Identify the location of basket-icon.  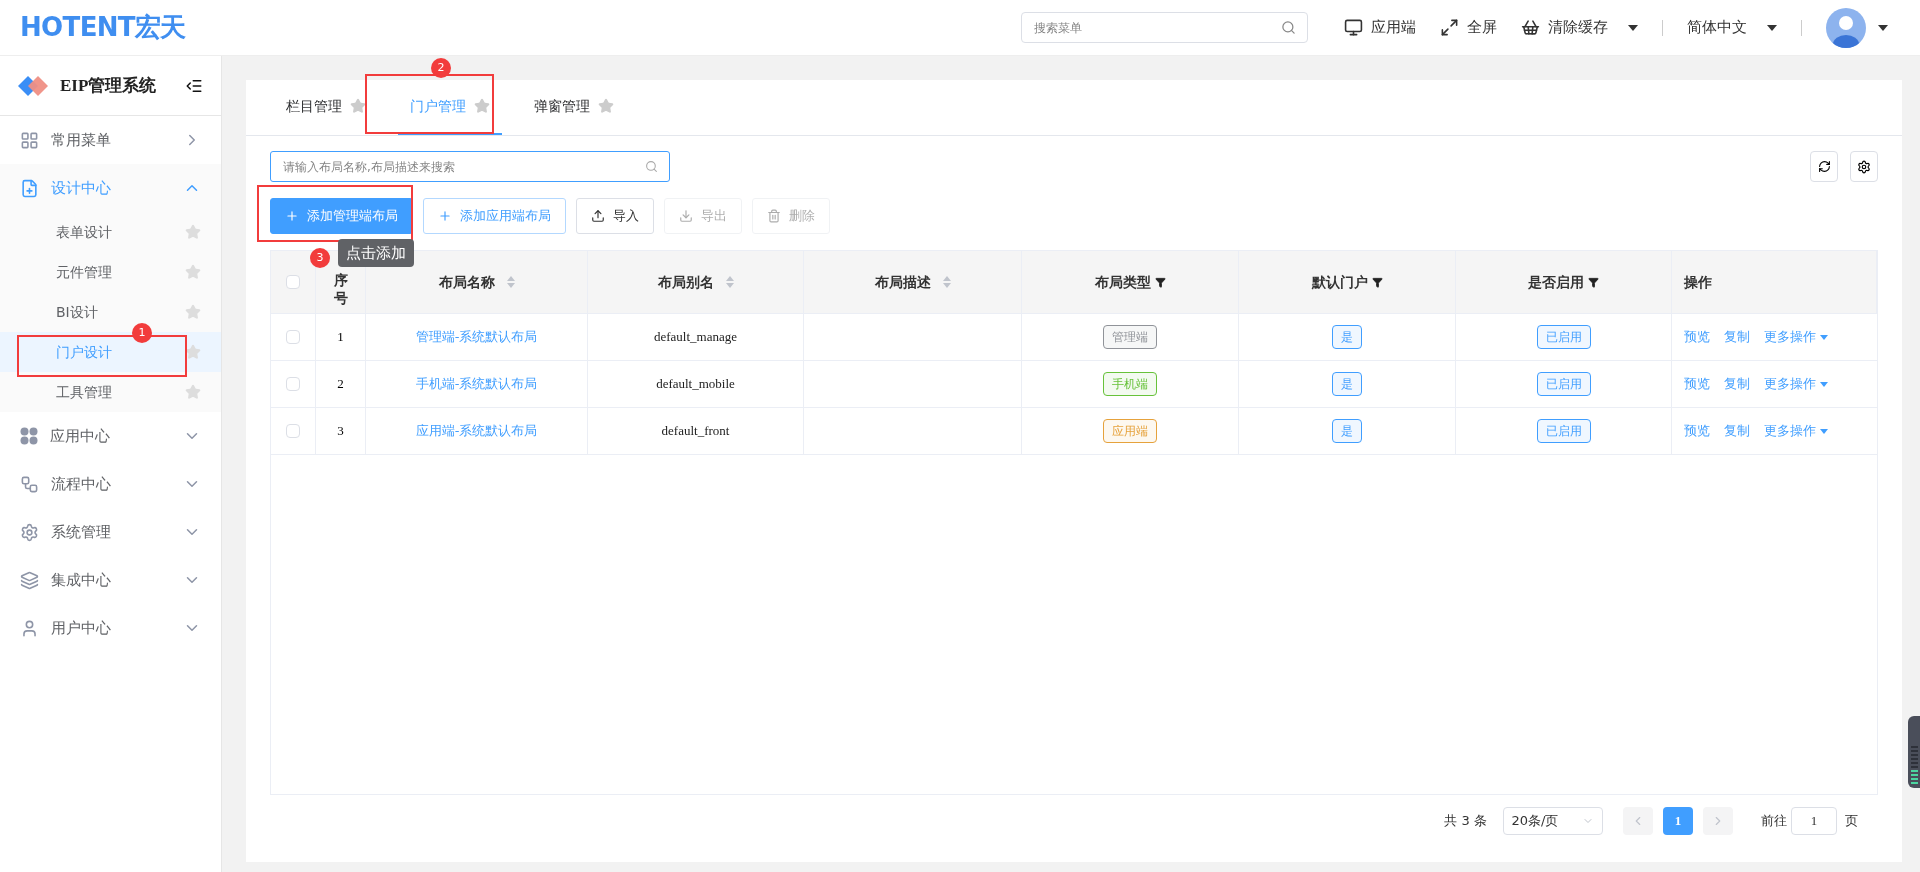
(1530, 27).